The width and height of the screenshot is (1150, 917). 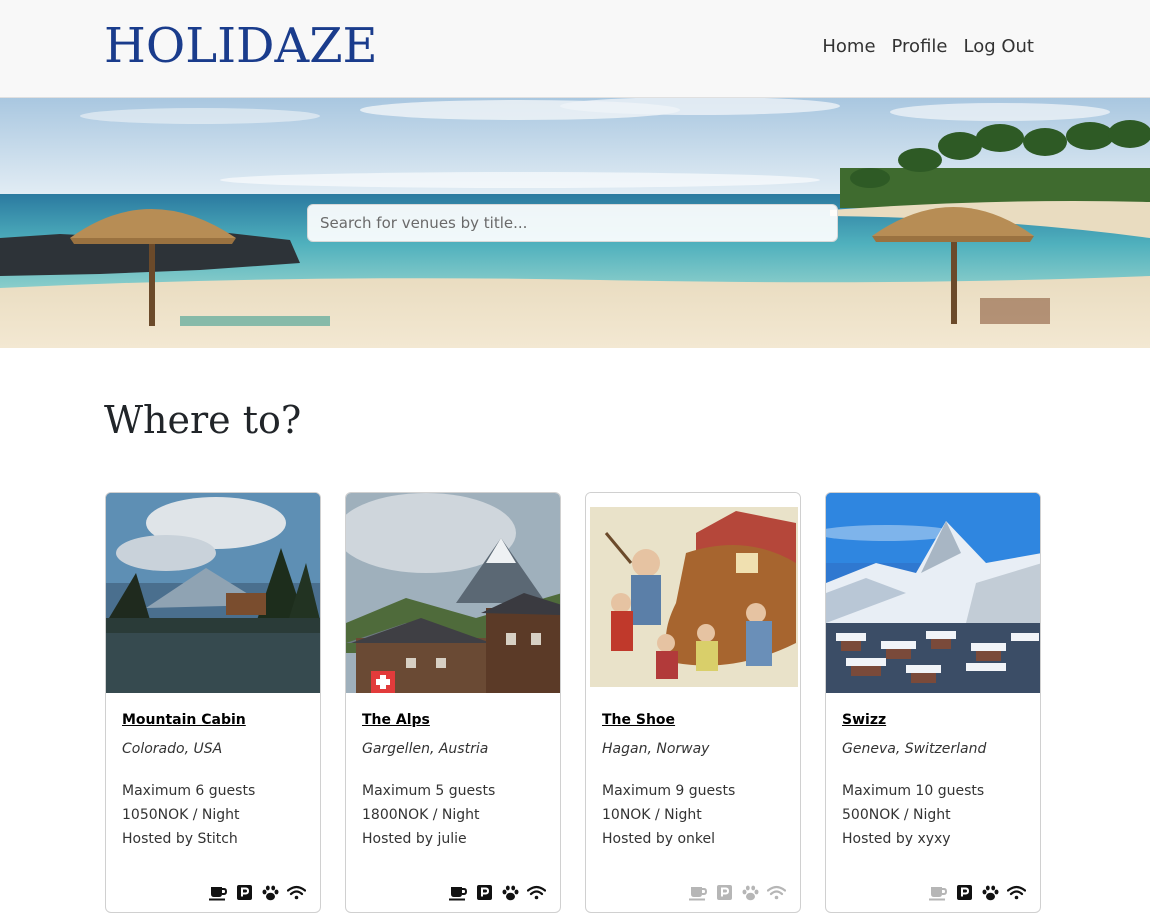 What do you see at coordinates (213, 720) in the screenshot?
I see `venue-title-link: Mountain Cabin` at bounding box center [213, 720].